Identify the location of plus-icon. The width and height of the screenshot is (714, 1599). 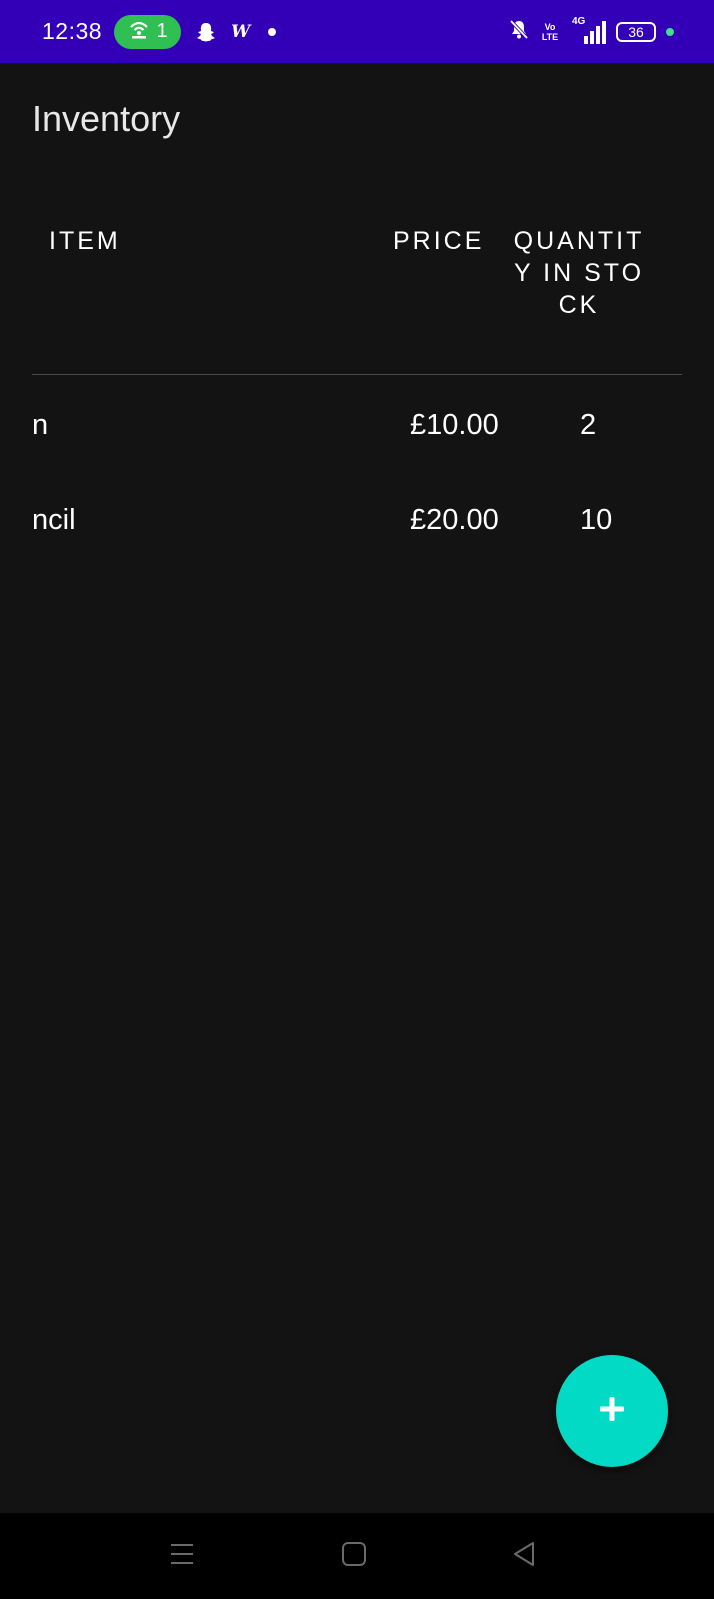
(612, 1411).